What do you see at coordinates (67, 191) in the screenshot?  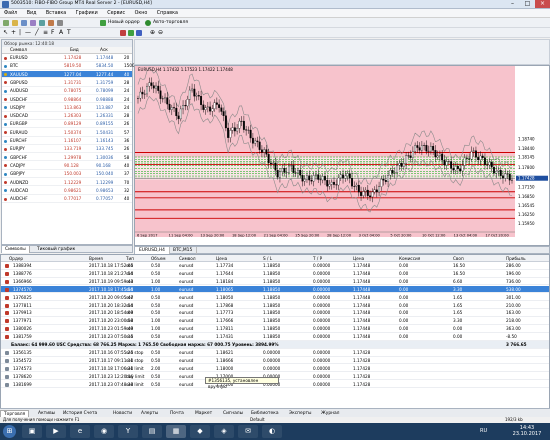 I see `market-watch-row: AUDCAD 0.98621 0.98653 32` at bounding box center [67, 191].